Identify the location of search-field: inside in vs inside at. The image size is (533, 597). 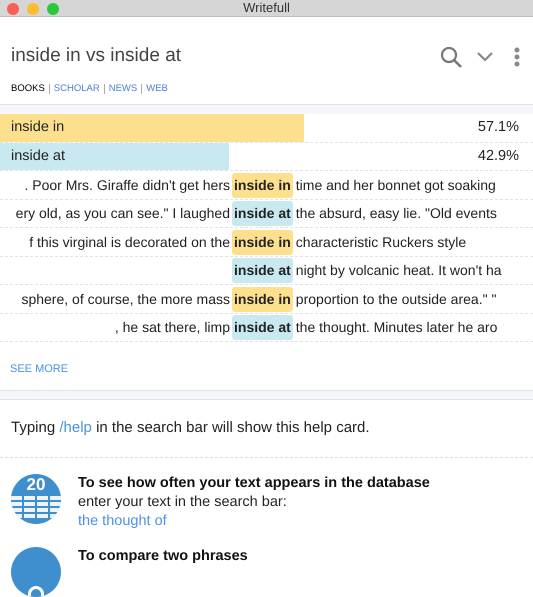
(225, 56).